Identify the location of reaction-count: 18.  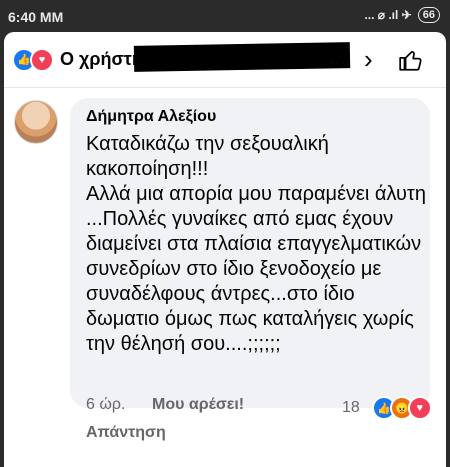
(351, 407).